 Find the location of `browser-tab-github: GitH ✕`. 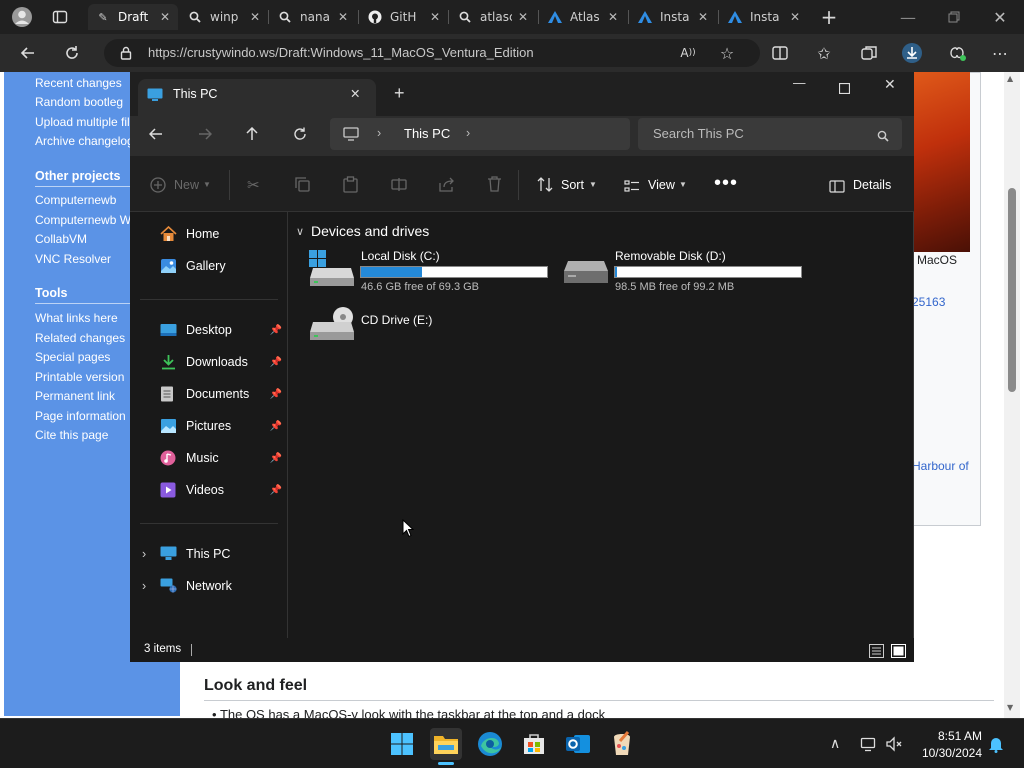

browser-tab-github: GitH ✕ is located at coordinates (404, 17).